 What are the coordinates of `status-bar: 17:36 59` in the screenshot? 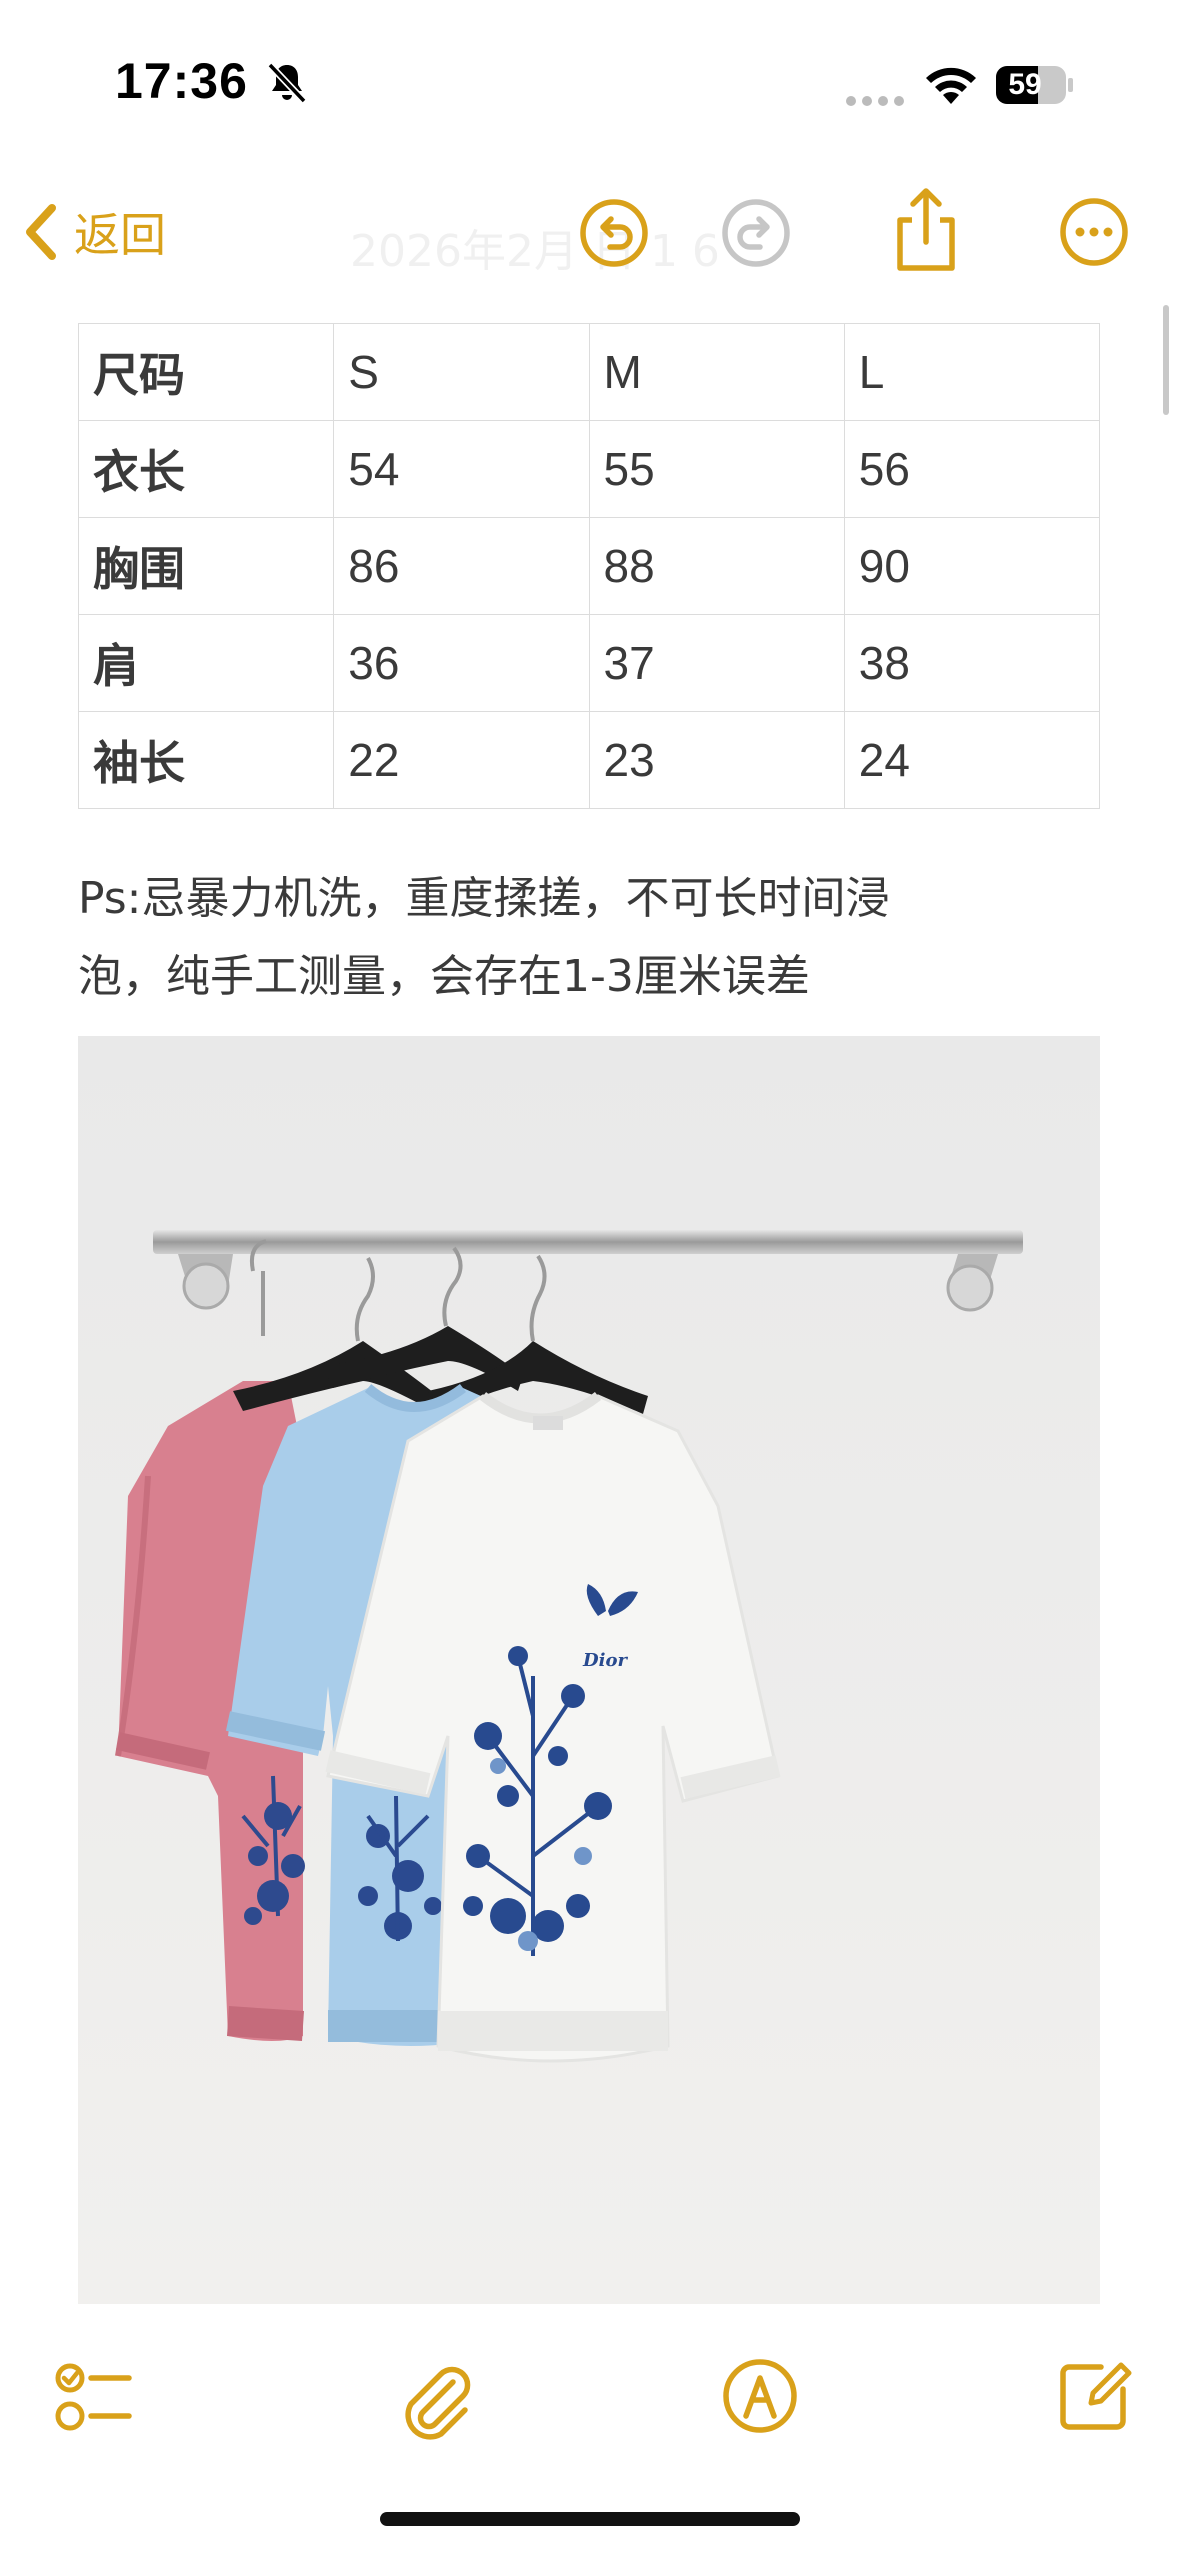 It's located at (589, 85).